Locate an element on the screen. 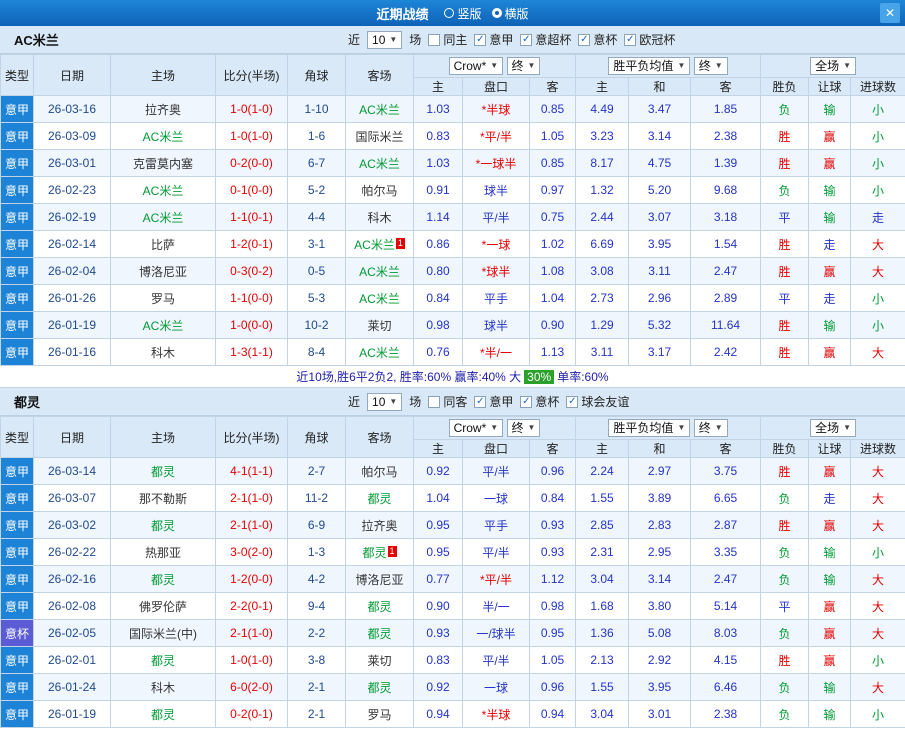 This screenshot has height=752, width=905. date-cell: 26-02-22 is located at coordinates (72, 552).